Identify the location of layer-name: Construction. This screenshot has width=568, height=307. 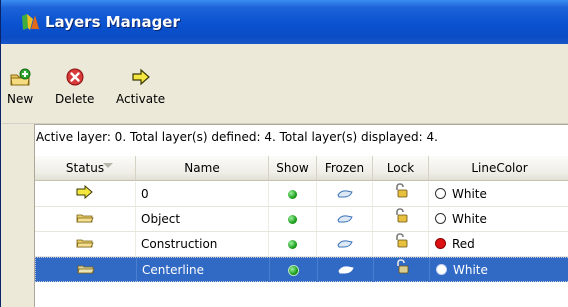
(179, 244).